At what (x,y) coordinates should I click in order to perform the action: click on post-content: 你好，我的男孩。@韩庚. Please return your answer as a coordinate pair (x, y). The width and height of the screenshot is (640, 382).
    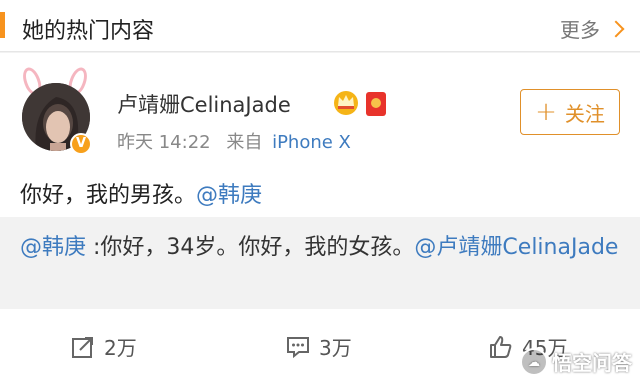
    Looking at the image, I should click on (141, 193).